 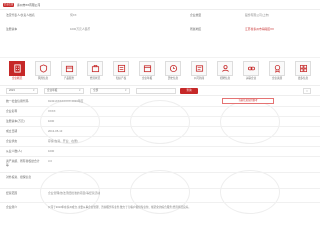 What do you see at coordinates (80, 29) in the screenshot?
I see `reg-value: 1000万元人民币` at bounding box center [80, 29].